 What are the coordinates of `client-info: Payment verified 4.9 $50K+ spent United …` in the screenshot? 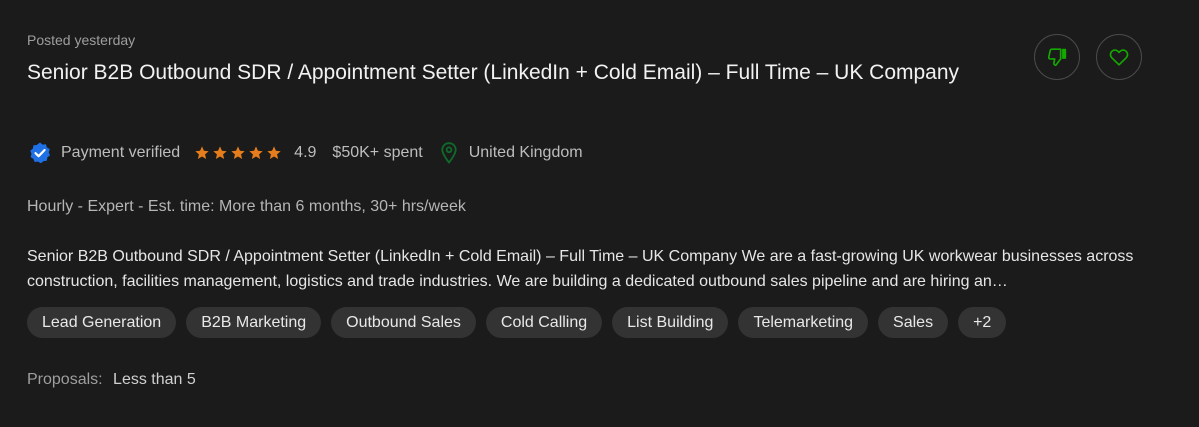 It's located at (305, 153).